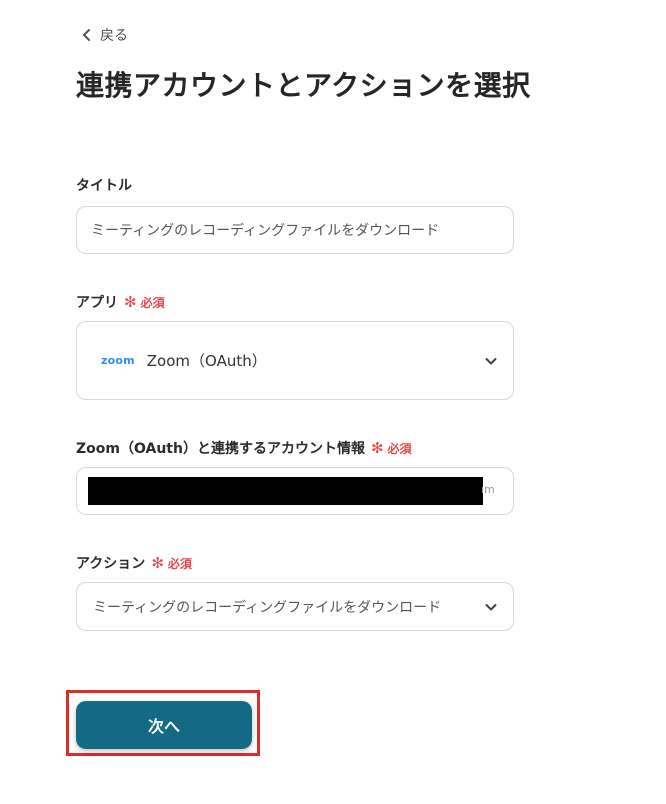 This screenshot has height=804, width=666. What do you see at coordinates (97, 303) in the screenshot?
I see `app-label-text: アプリ` at bounding box center [97, 303].